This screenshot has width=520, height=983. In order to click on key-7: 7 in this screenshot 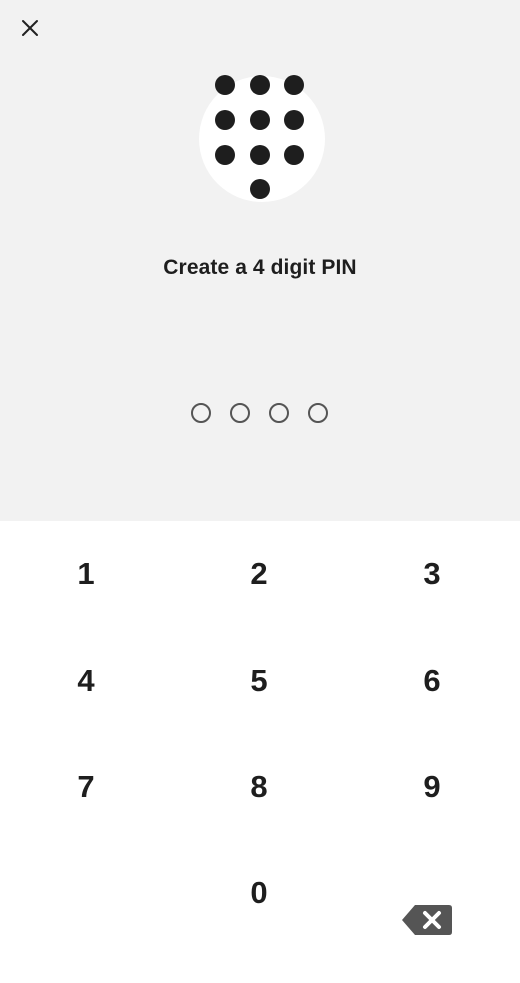, I will do `click(86, 787)`.